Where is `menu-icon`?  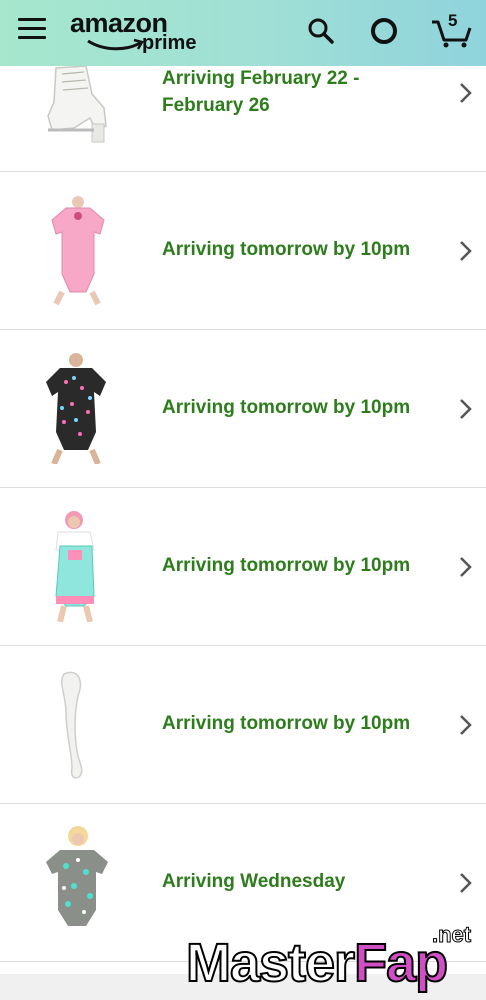
menu-icon is located at coordinates (32, 31).